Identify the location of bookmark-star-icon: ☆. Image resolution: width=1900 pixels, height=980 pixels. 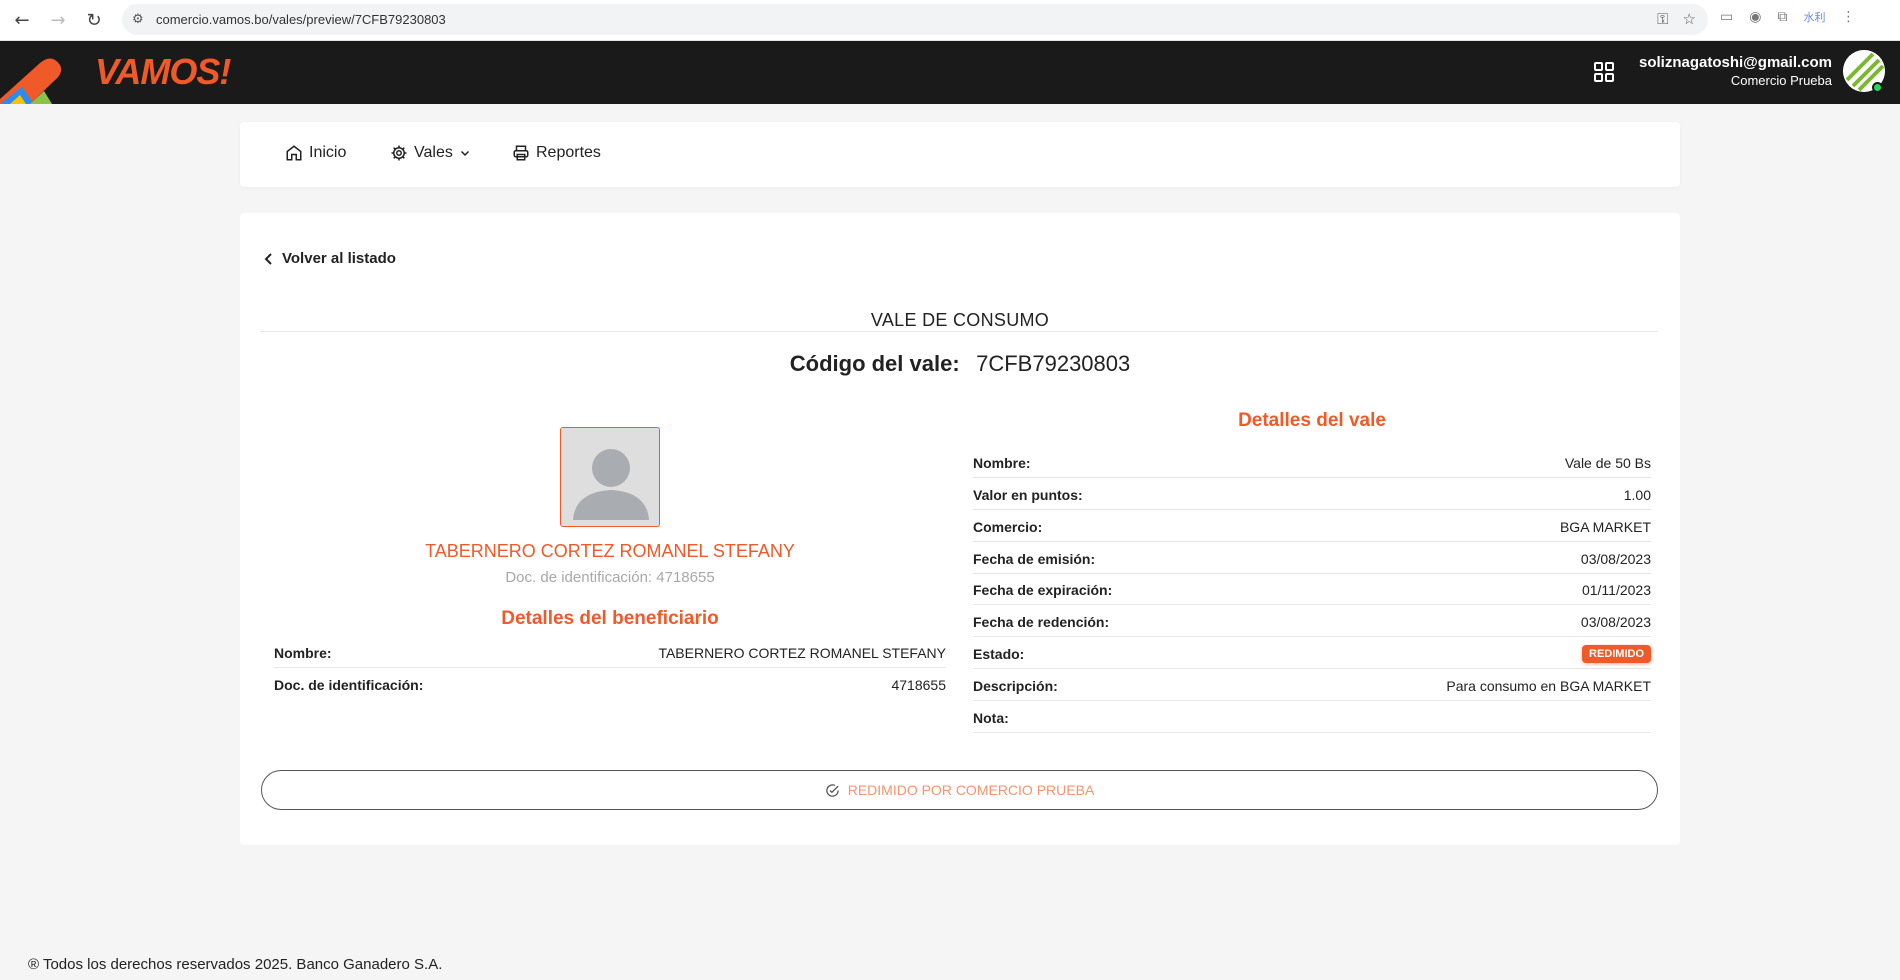
(1689, 19).